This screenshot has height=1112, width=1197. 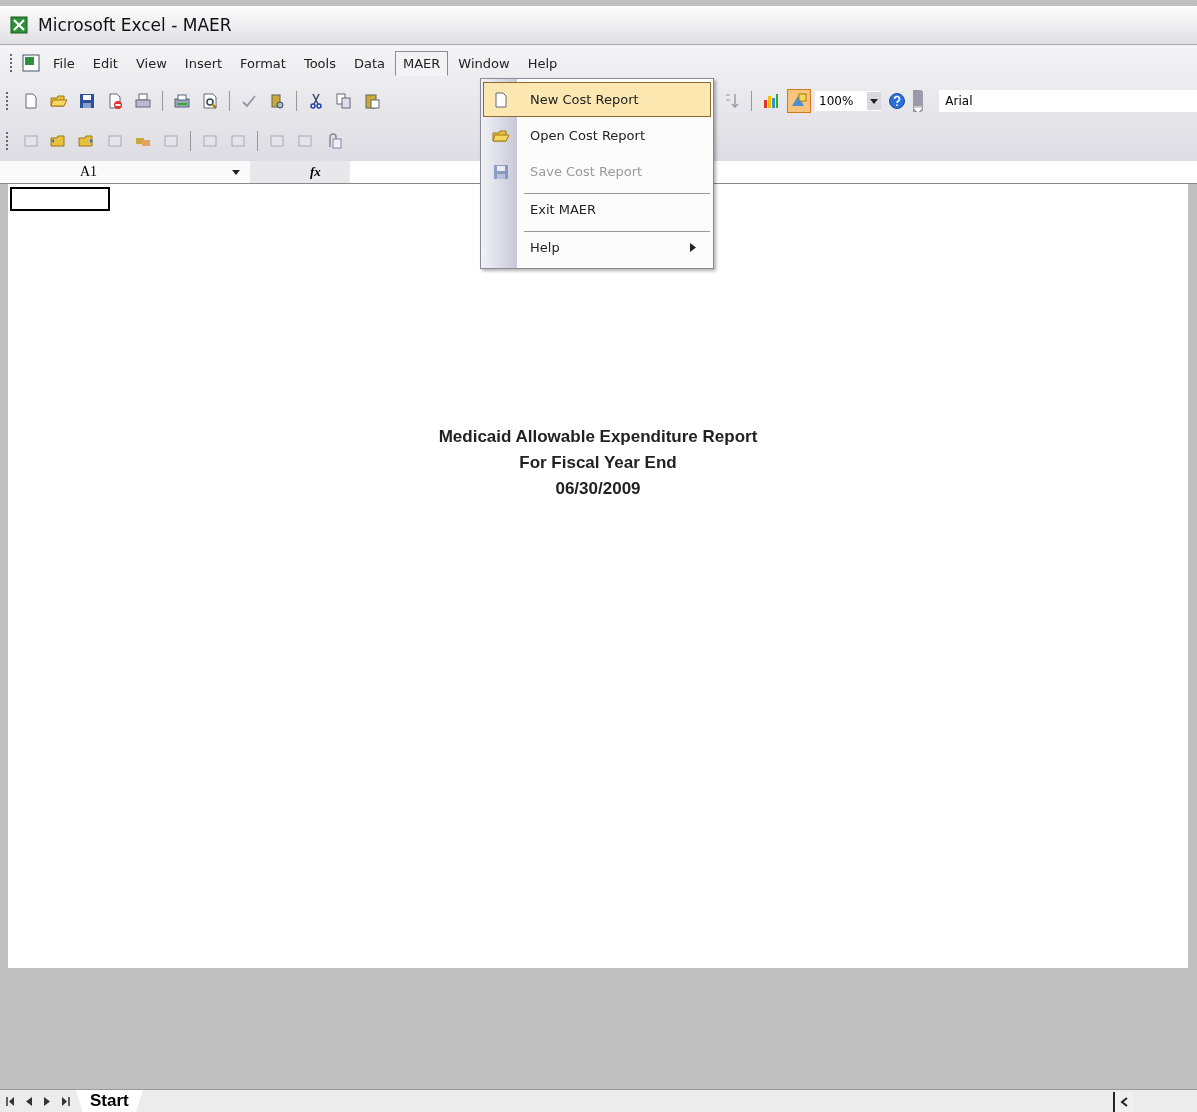 What do you see at coordinates (598, 437) in the screenshot?
I see `report-heading: Medicaid Allowable Expenditure Report` at bounding box center [598, 437].